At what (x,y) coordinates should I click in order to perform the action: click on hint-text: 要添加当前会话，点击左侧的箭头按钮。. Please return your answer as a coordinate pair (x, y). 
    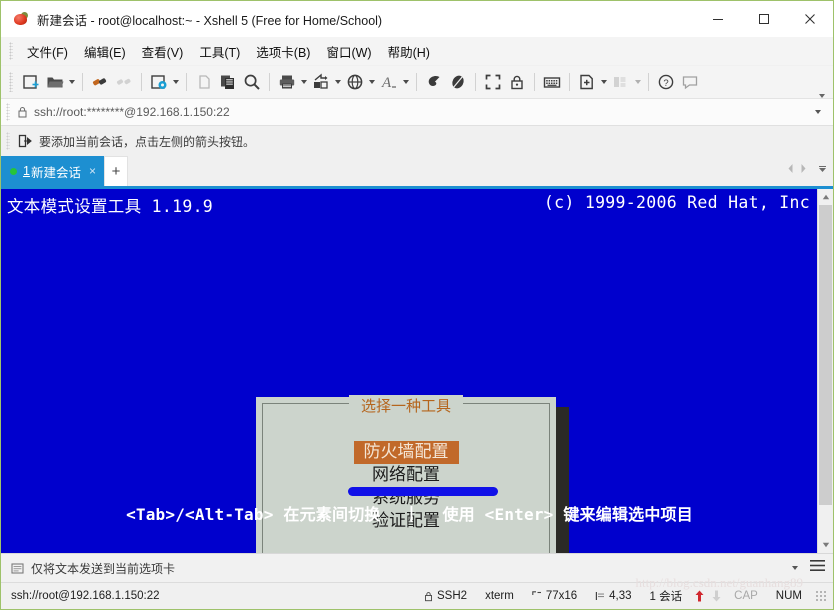
    Looking at the image, I should click on (147, 141).